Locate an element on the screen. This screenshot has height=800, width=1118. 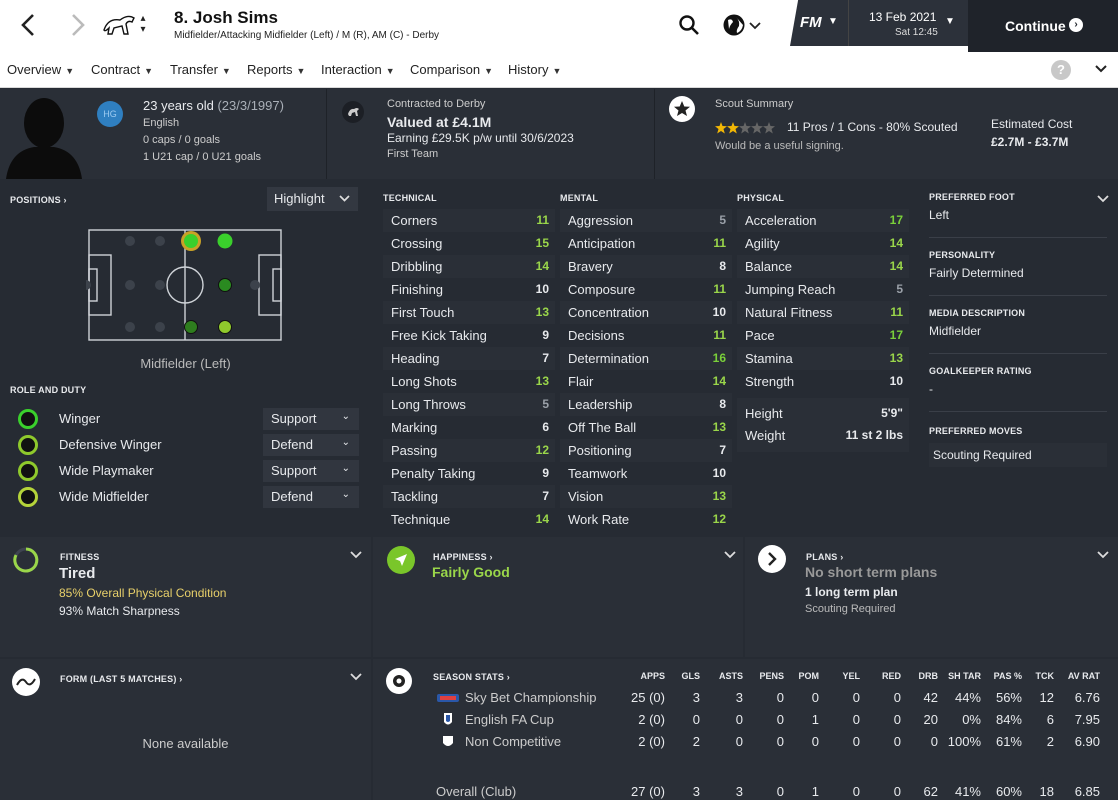
stats-column-header: AV RAT is located at coordinates (1075, 676).